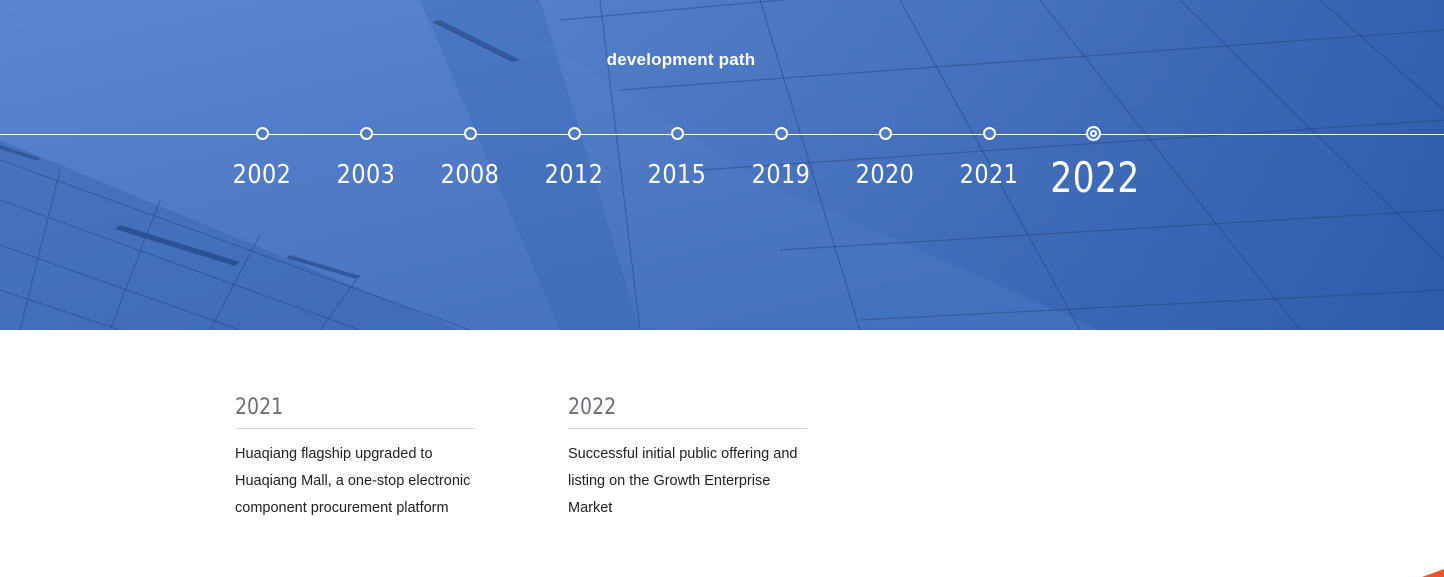  I want to click on timeline-year: 2012, so click(574, 175).